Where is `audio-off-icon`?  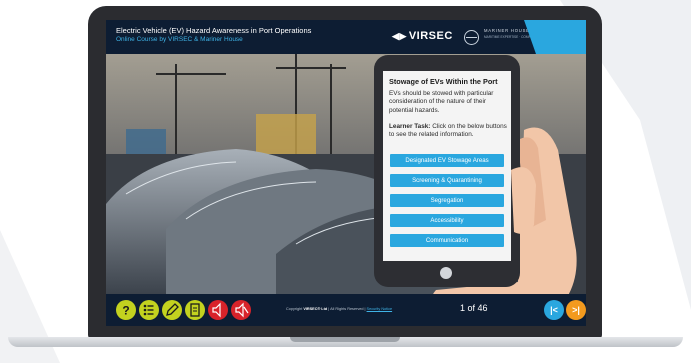 audio-off-icon is located at coordinates (242, 310).